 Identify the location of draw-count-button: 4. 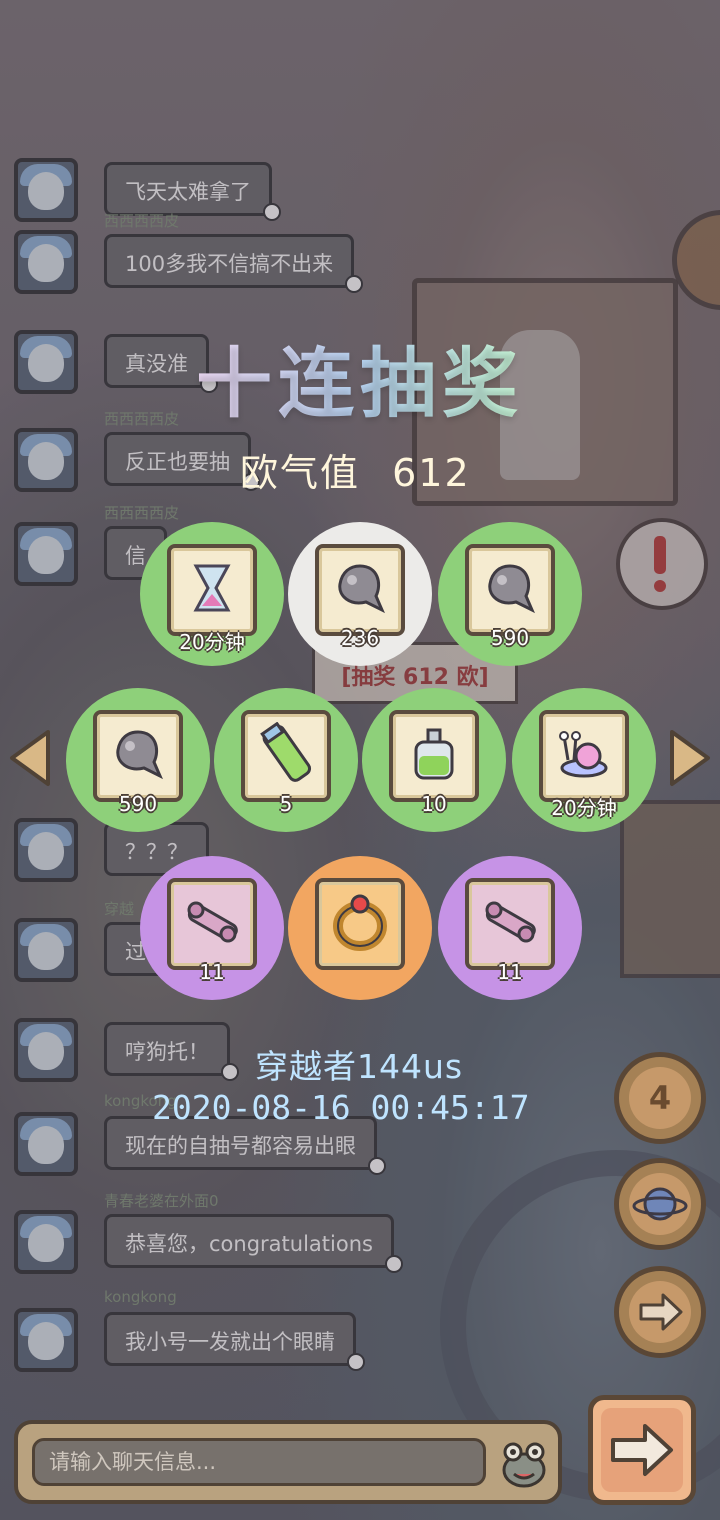
(660, 1098).